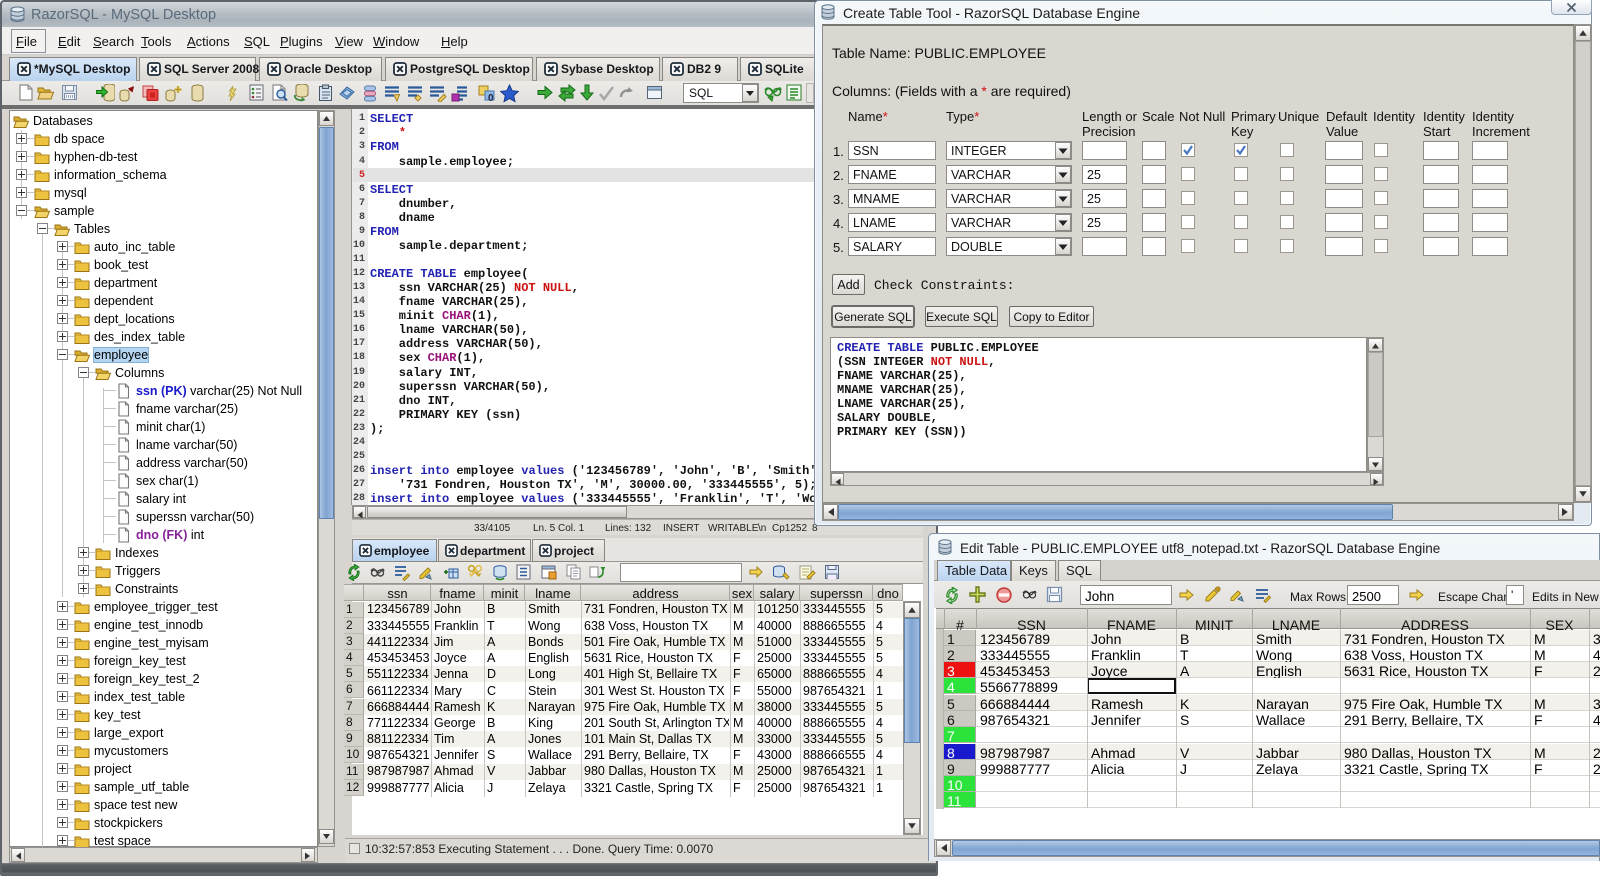 The image size is (1600, 882). I want to click on svg-text: 0, so click(491, 97).